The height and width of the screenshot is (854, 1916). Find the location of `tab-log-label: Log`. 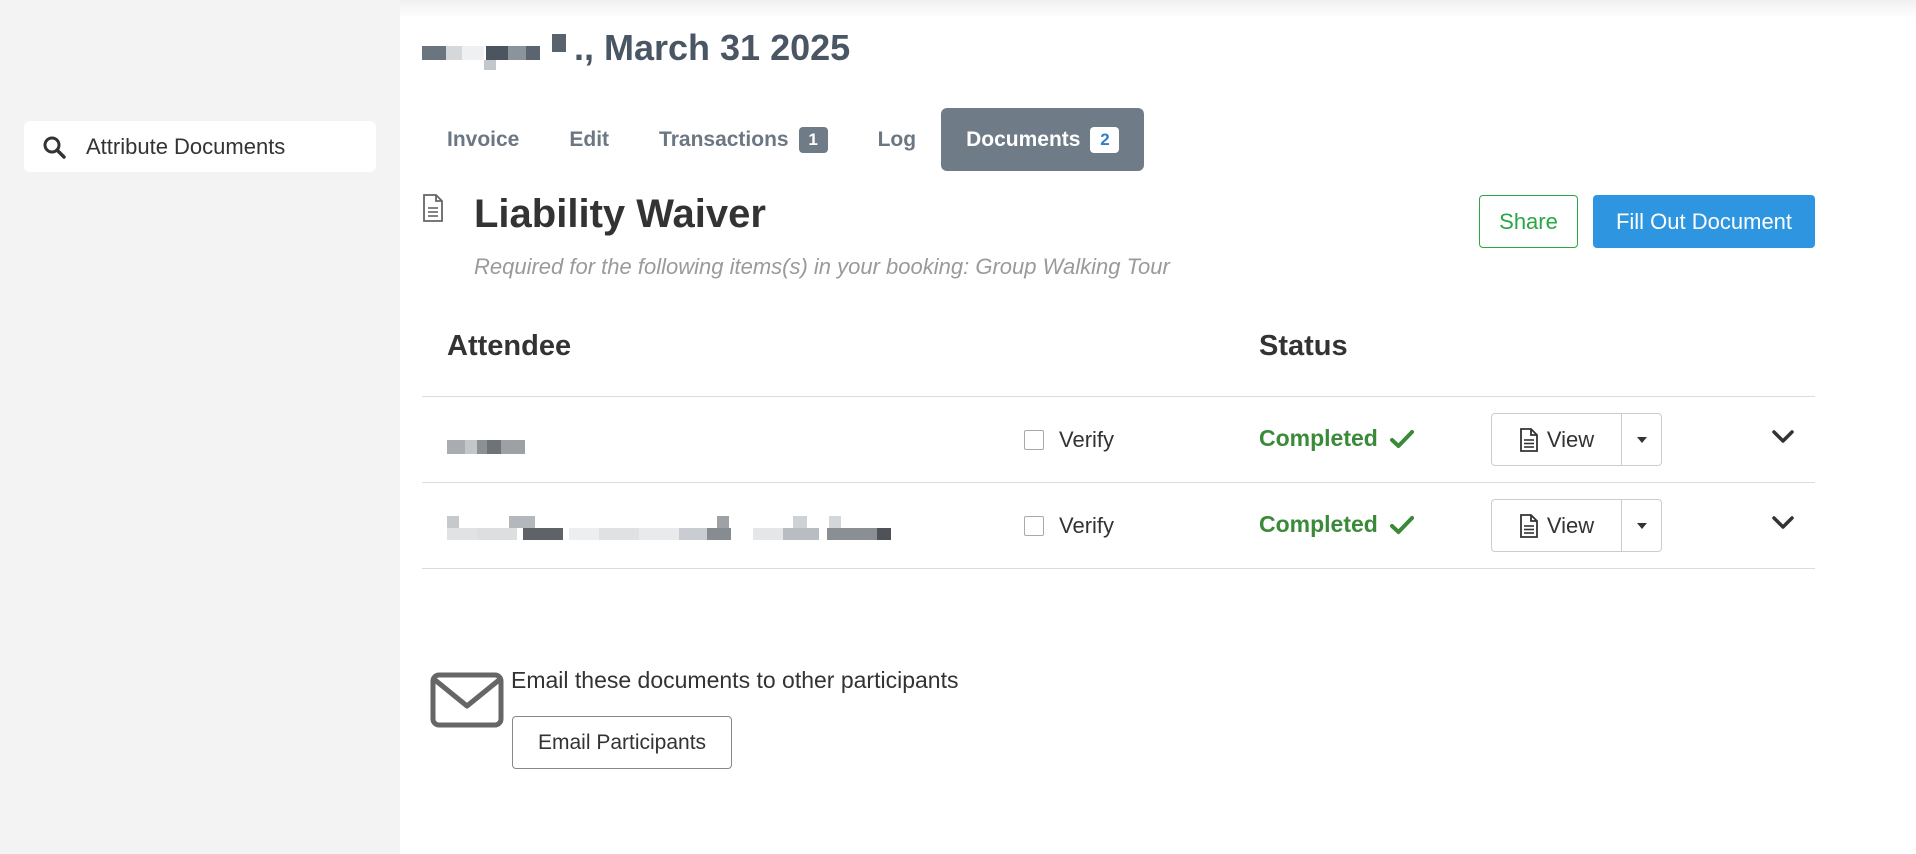

tab-log-label: Log is located at coordinates (897, 139).